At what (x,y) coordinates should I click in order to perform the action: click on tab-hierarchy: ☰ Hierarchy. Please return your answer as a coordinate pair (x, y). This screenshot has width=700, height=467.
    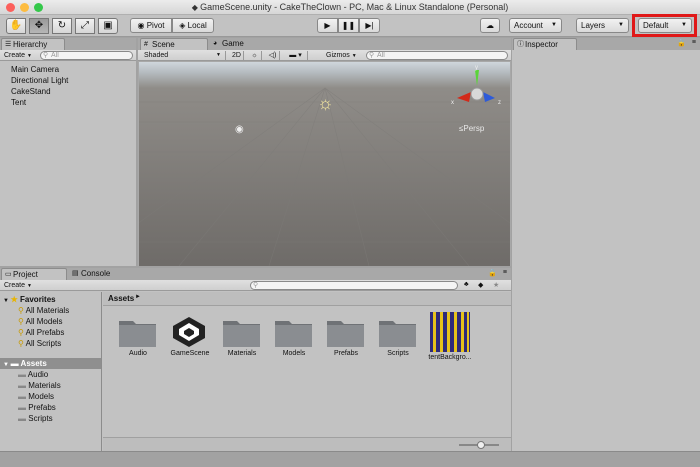
    Looking at the image, I should click on (33, 44).